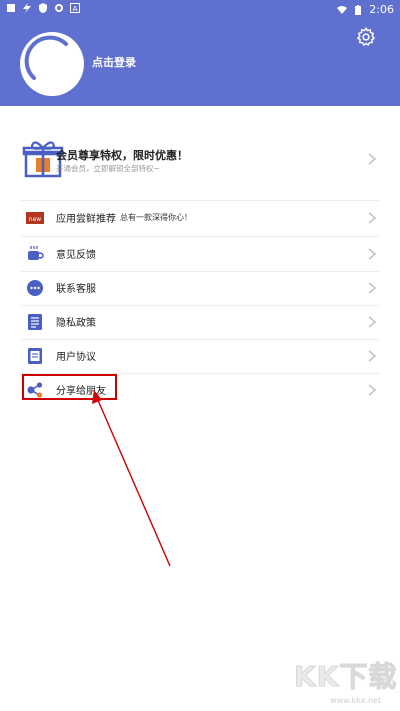  What do you see at coordinates (200, 288) in the screenshot?
I see `menu-item-contact-support: 联系客服` at bounding box center [200, 288].